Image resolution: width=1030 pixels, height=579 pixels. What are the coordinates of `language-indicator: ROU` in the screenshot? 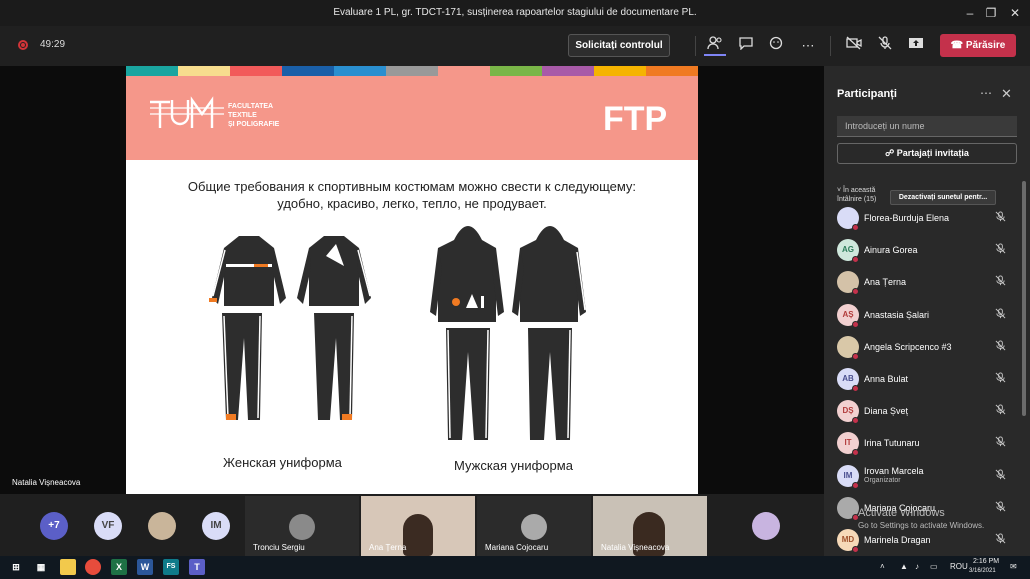 It's located at (959, 566).